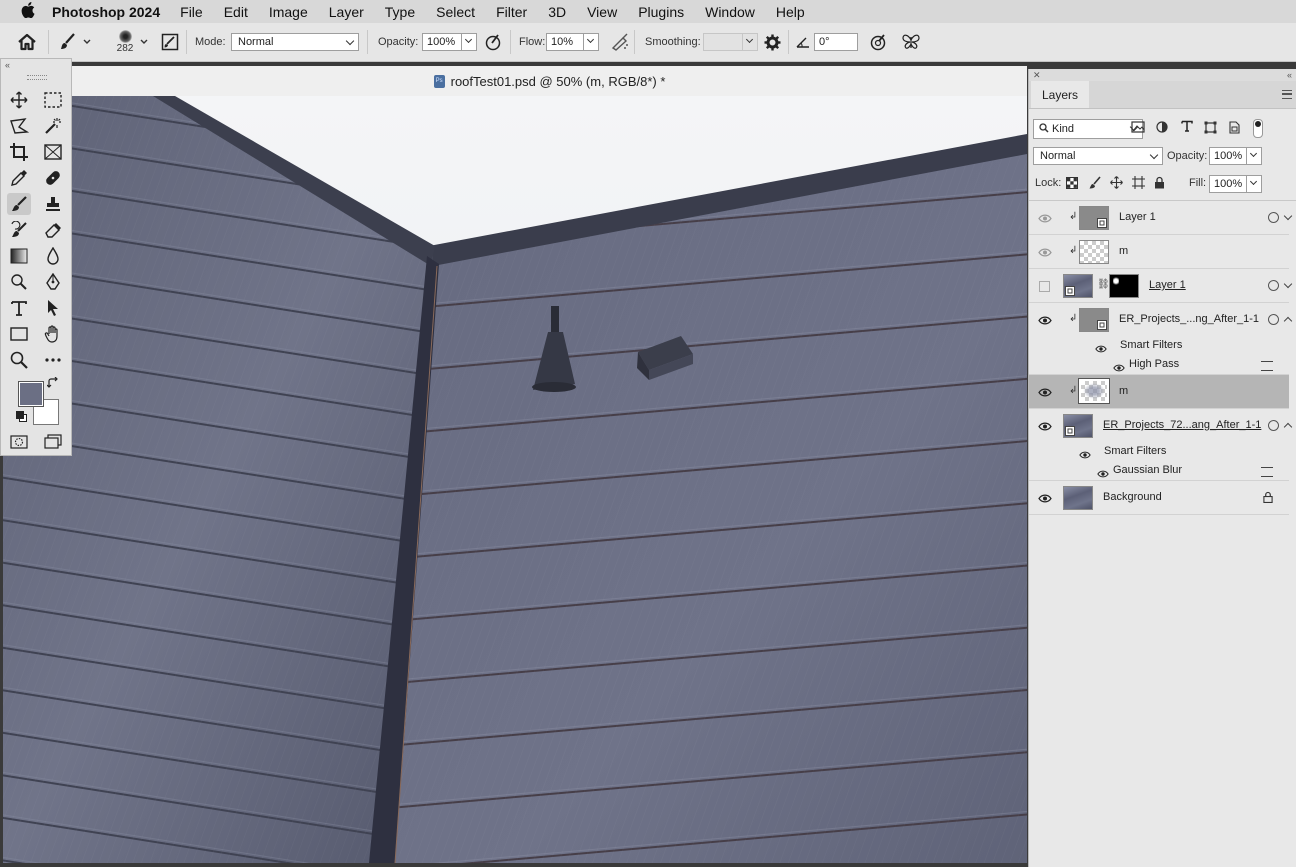  I want to click on healing-brush-tool, so click(53, 178).